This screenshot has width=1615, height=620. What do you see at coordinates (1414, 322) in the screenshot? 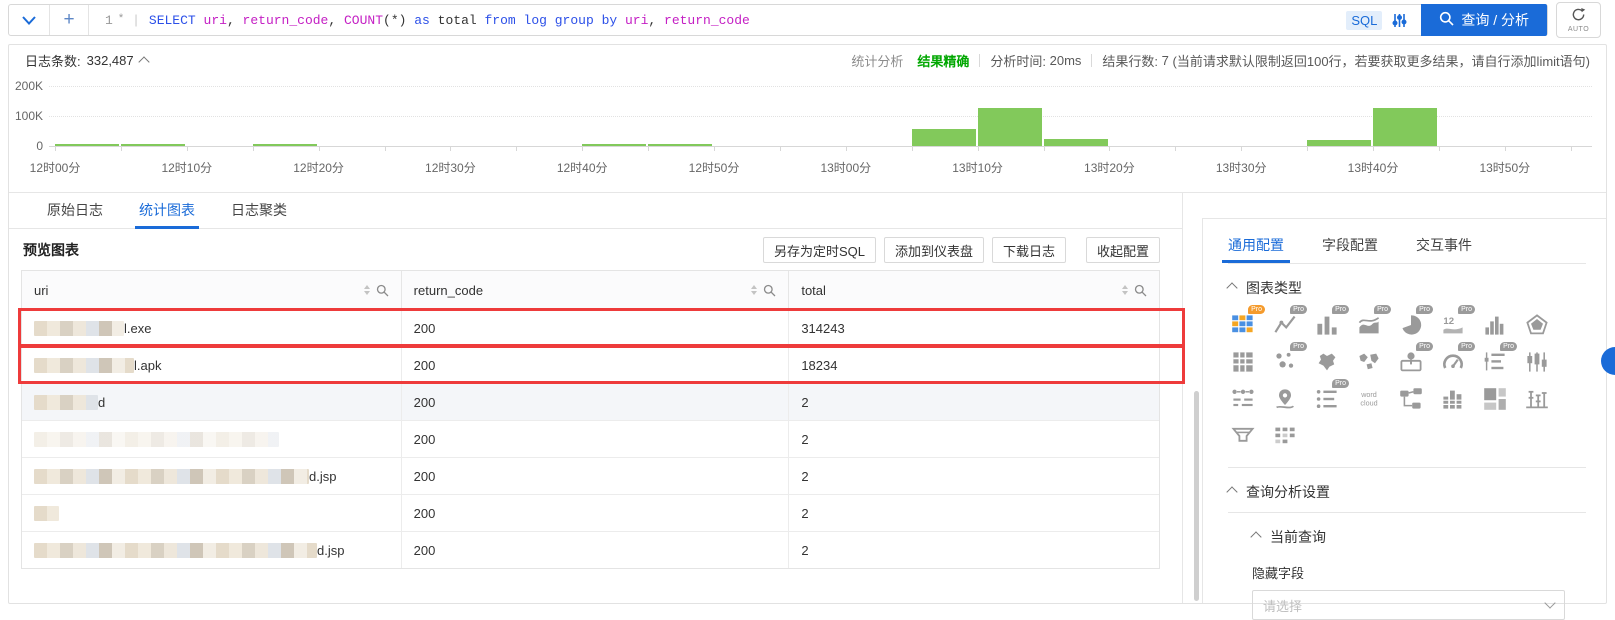
I see `pie-chart-icon: Pro` at bounding box center [1414, 322].